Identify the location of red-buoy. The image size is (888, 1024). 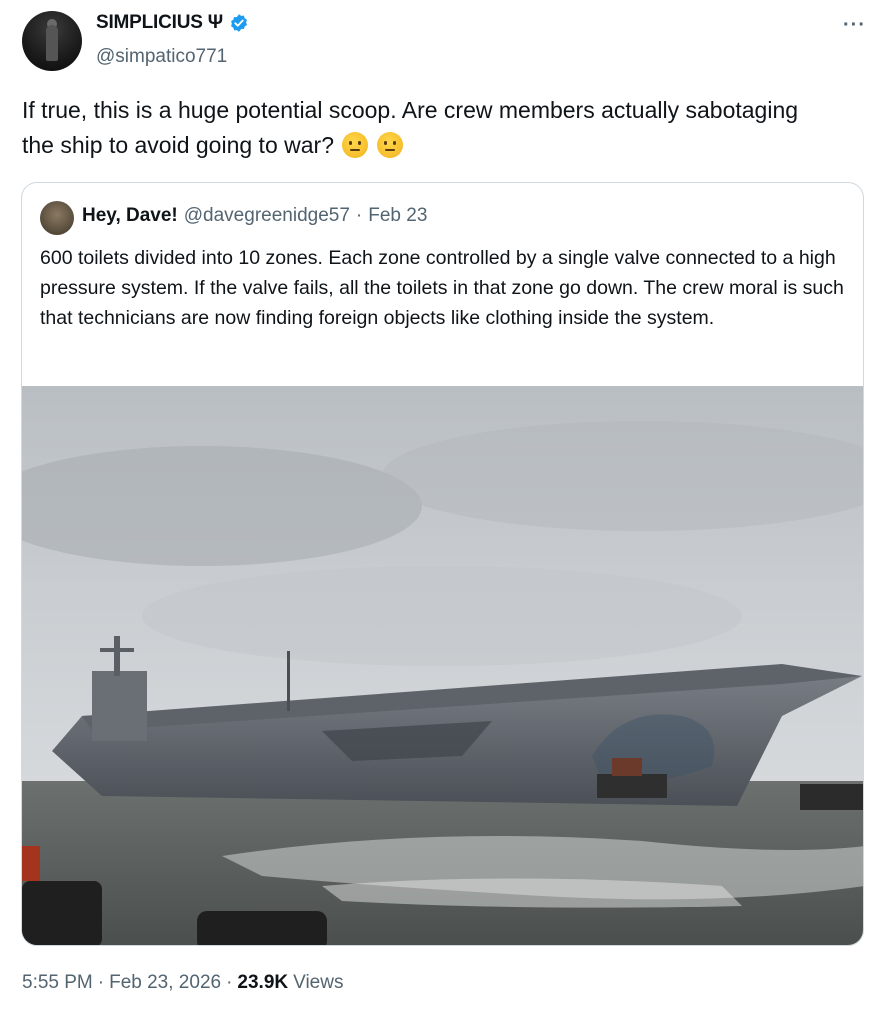
(31, 863).